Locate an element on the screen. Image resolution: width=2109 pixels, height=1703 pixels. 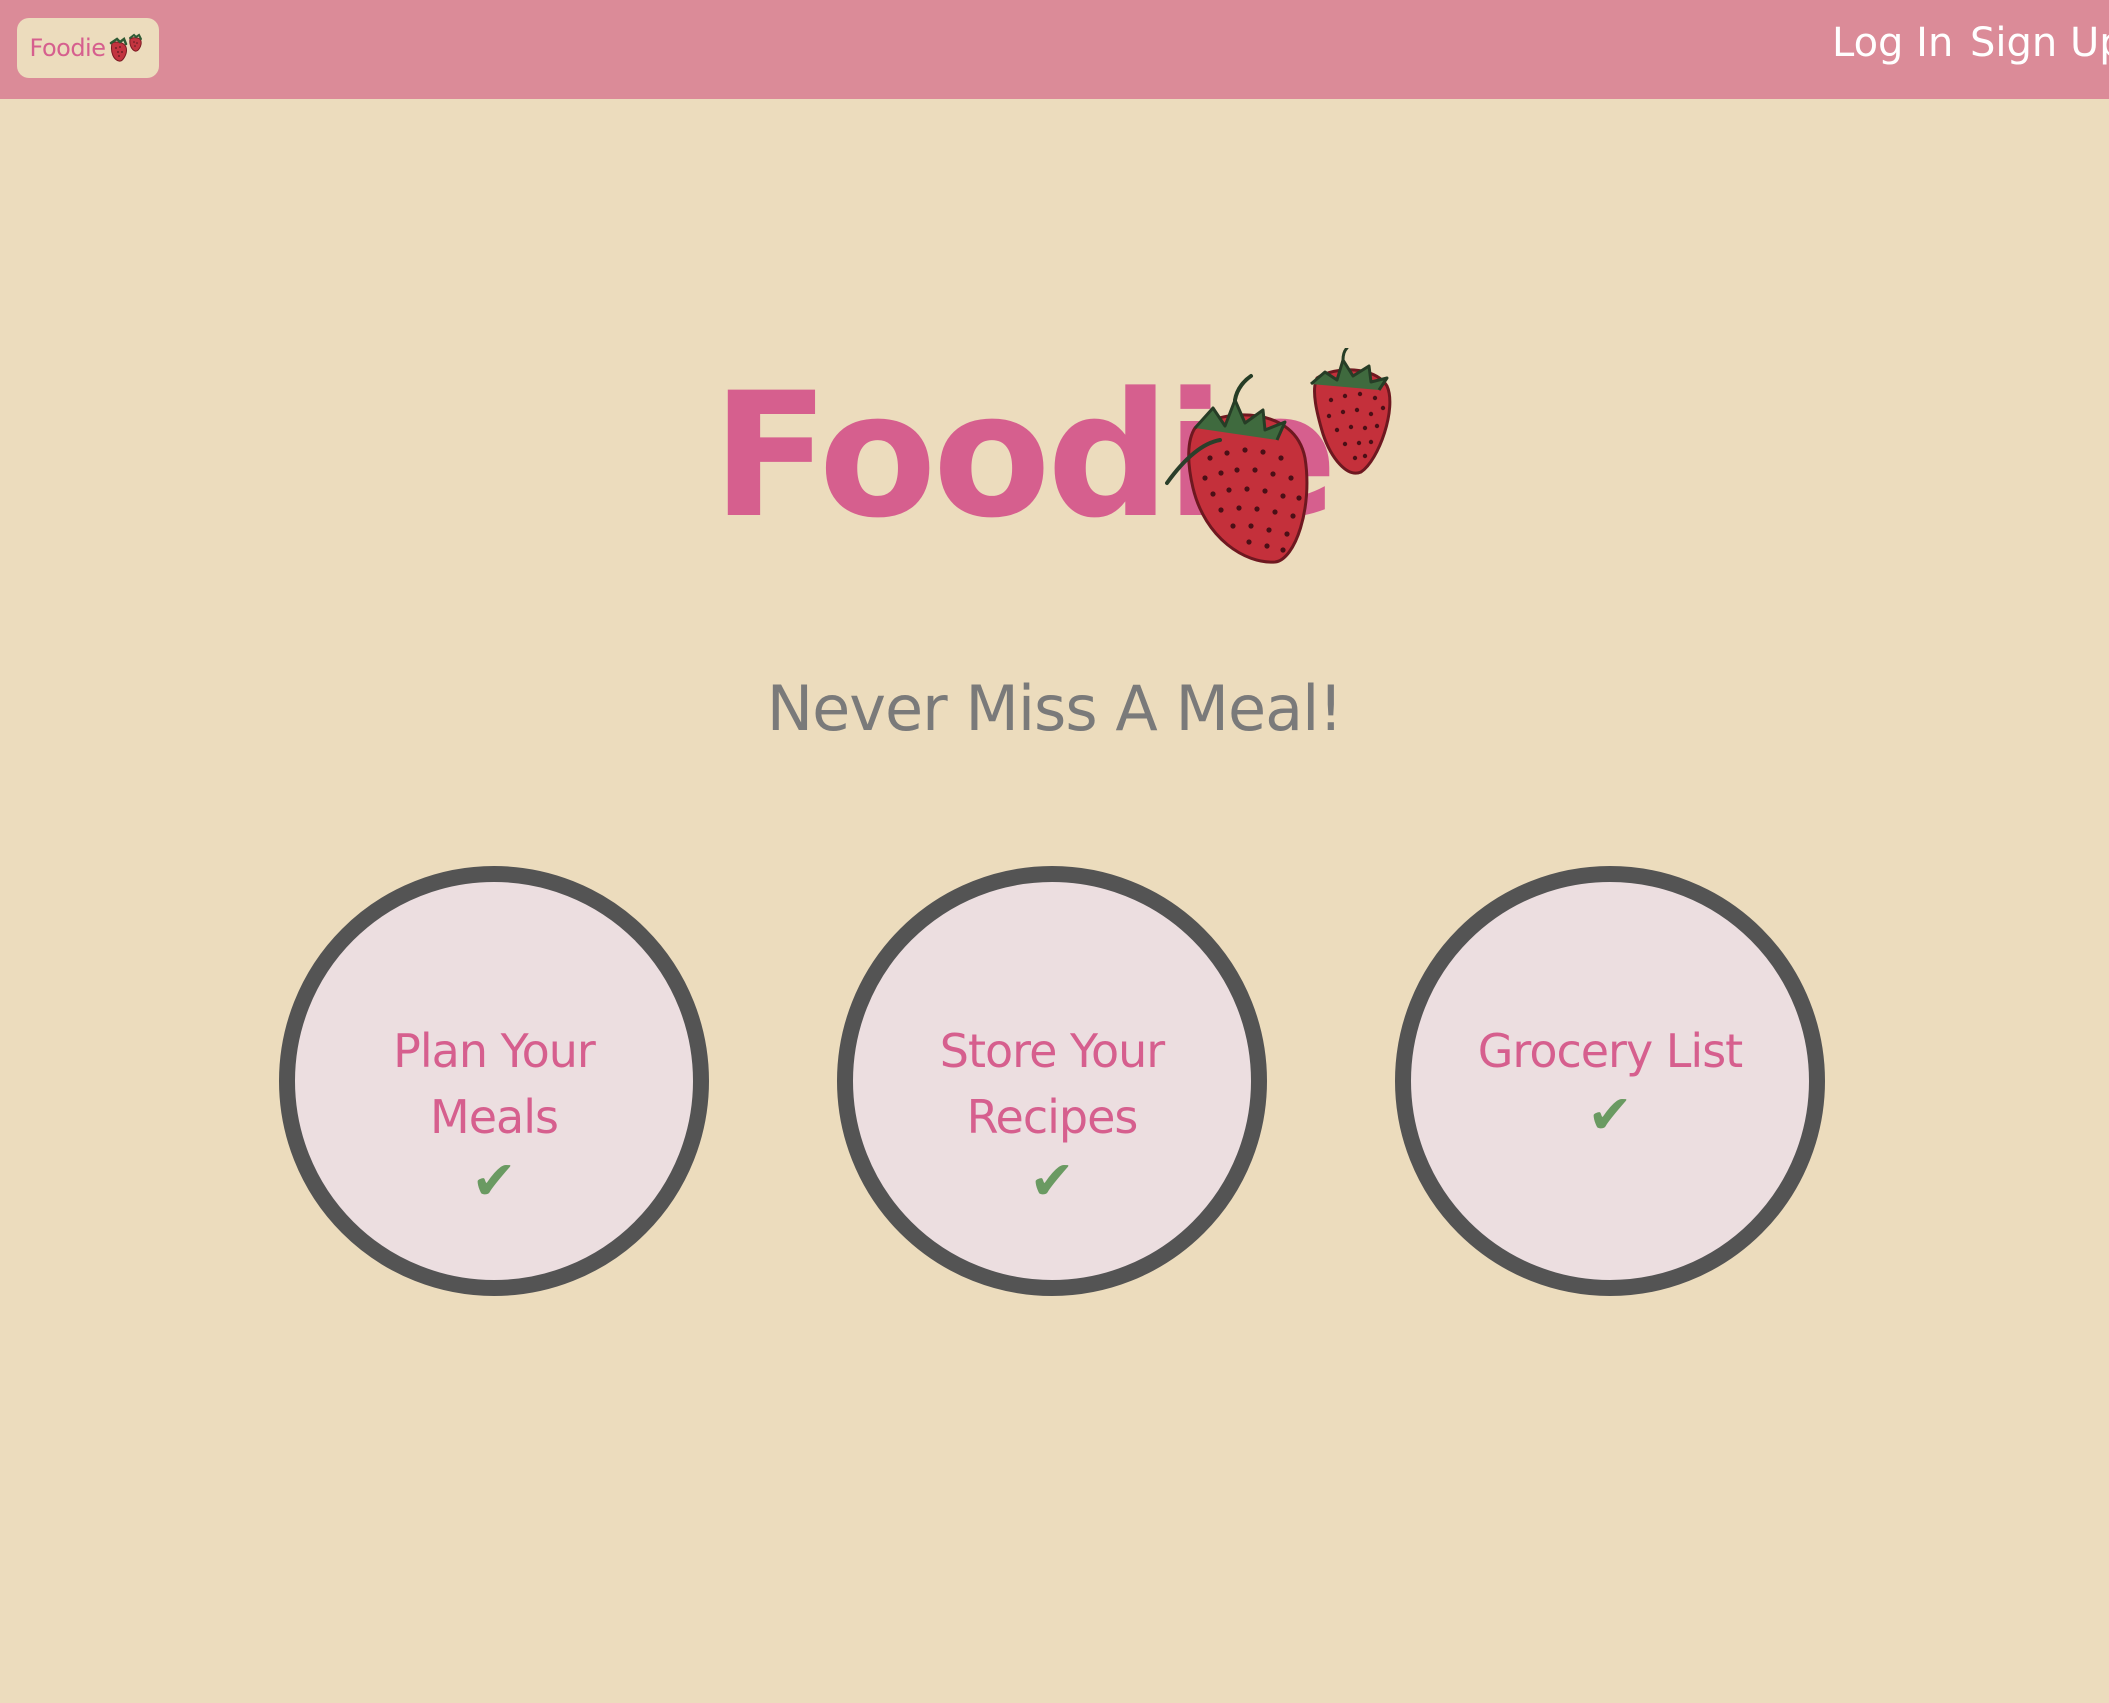
tagline: Never Miss A Meal! is located at coordinates (1054, 708).